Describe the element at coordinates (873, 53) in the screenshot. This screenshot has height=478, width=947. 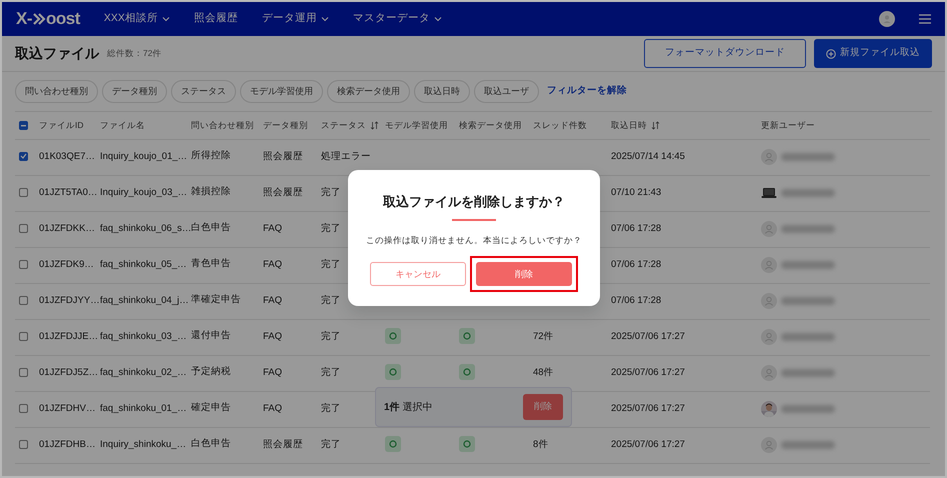
I see `import-button: 新規ファイル取込` at that location.